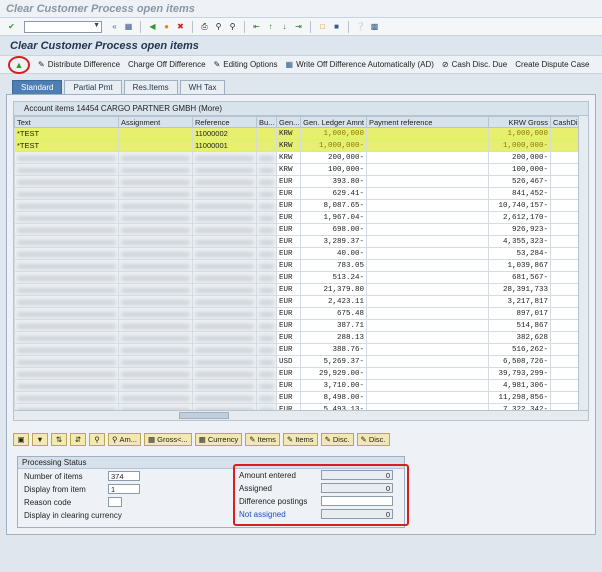 This screenshot has height=572, width=602. Describe the element at coordinates (333, 397) in the screenshot. I see `table-cell: 8,498.00-` at that location.